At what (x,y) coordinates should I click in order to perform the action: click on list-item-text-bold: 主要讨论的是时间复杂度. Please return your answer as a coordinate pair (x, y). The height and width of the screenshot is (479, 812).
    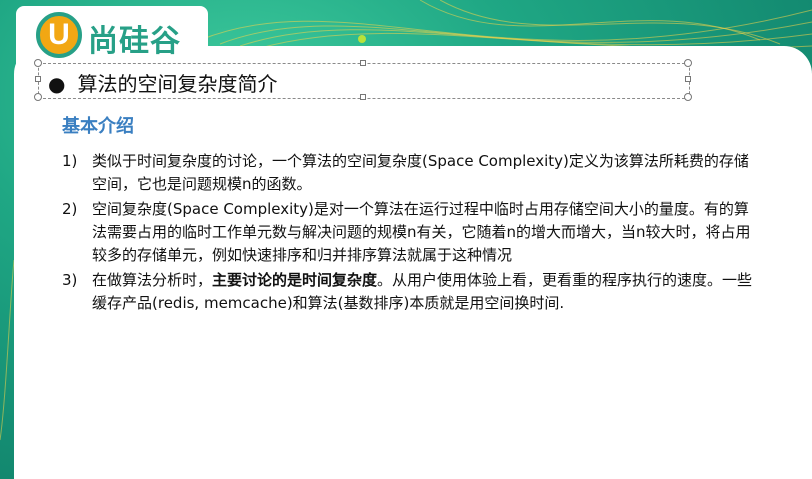
    Looking at the image, I should click on (295, 280).